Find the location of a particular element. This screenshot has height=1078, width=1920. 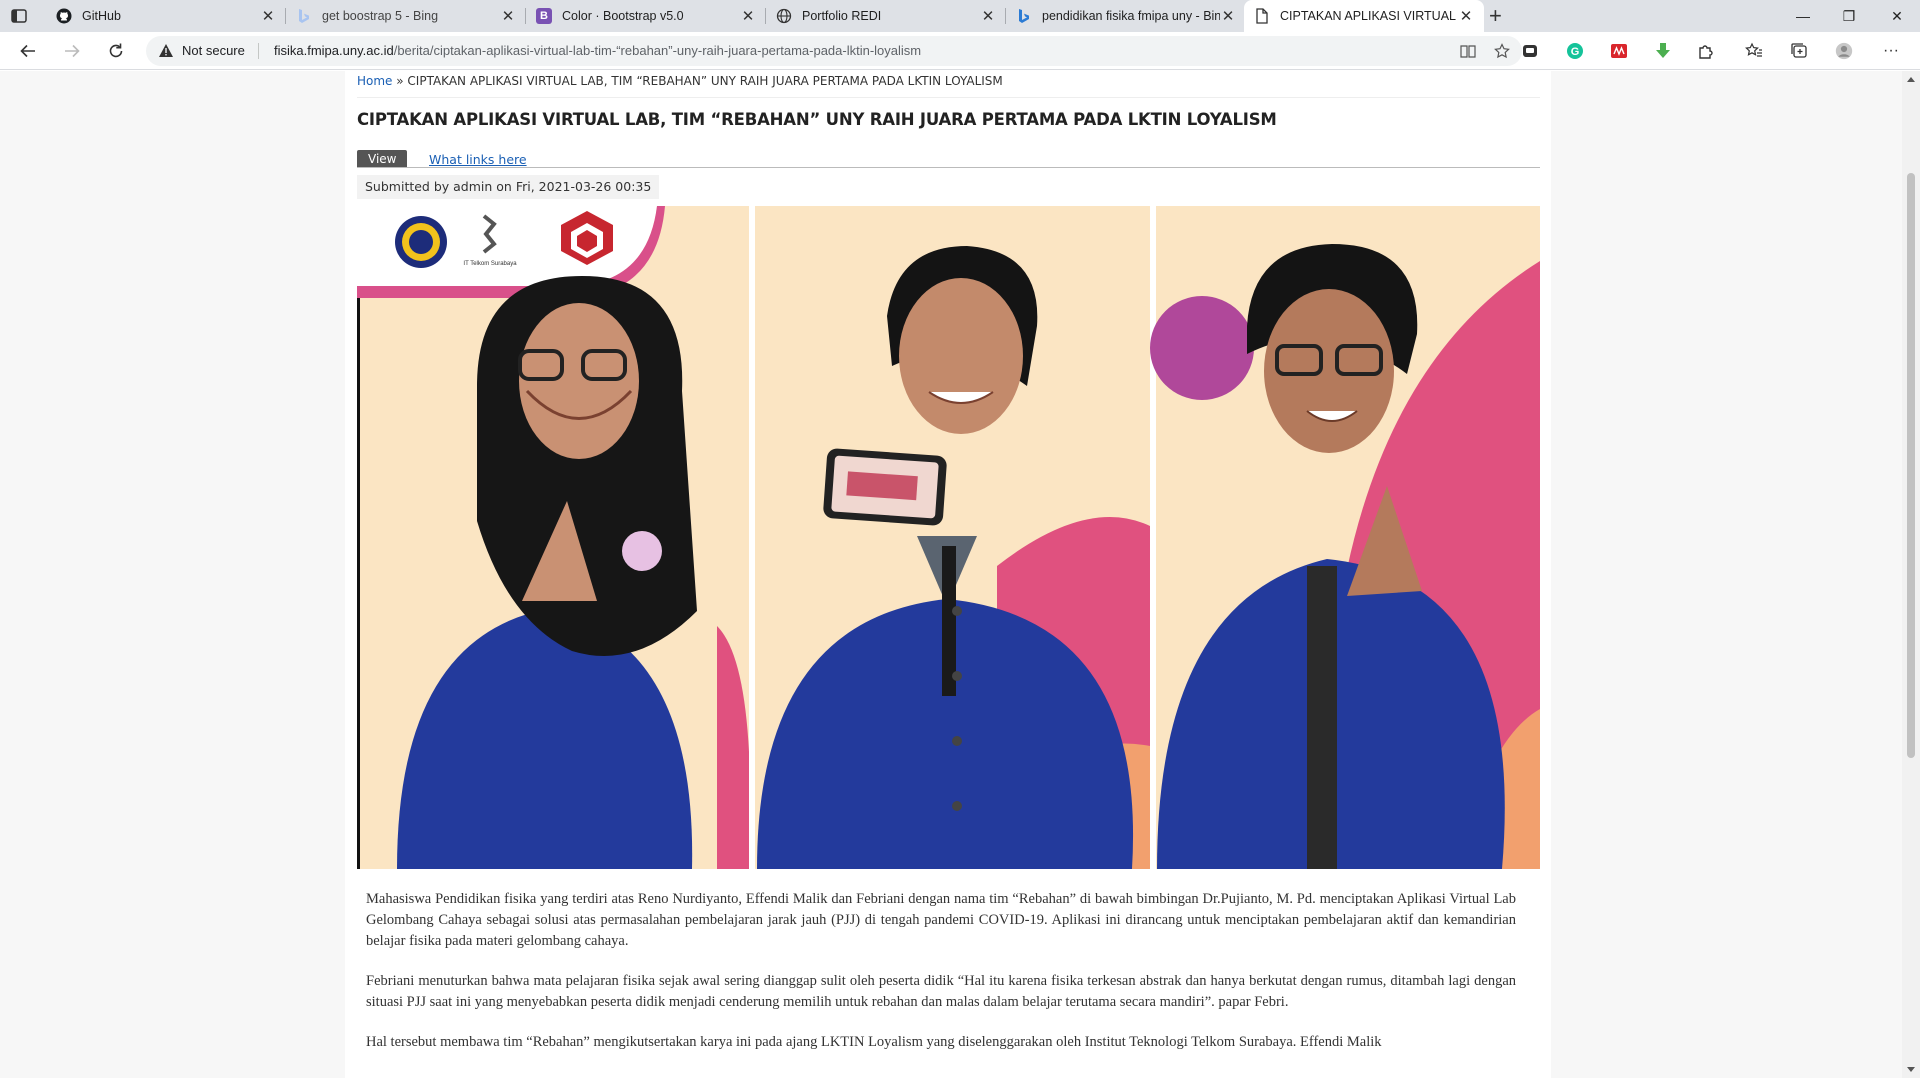

scroll-thumb is located at coordinates (1911, 465).